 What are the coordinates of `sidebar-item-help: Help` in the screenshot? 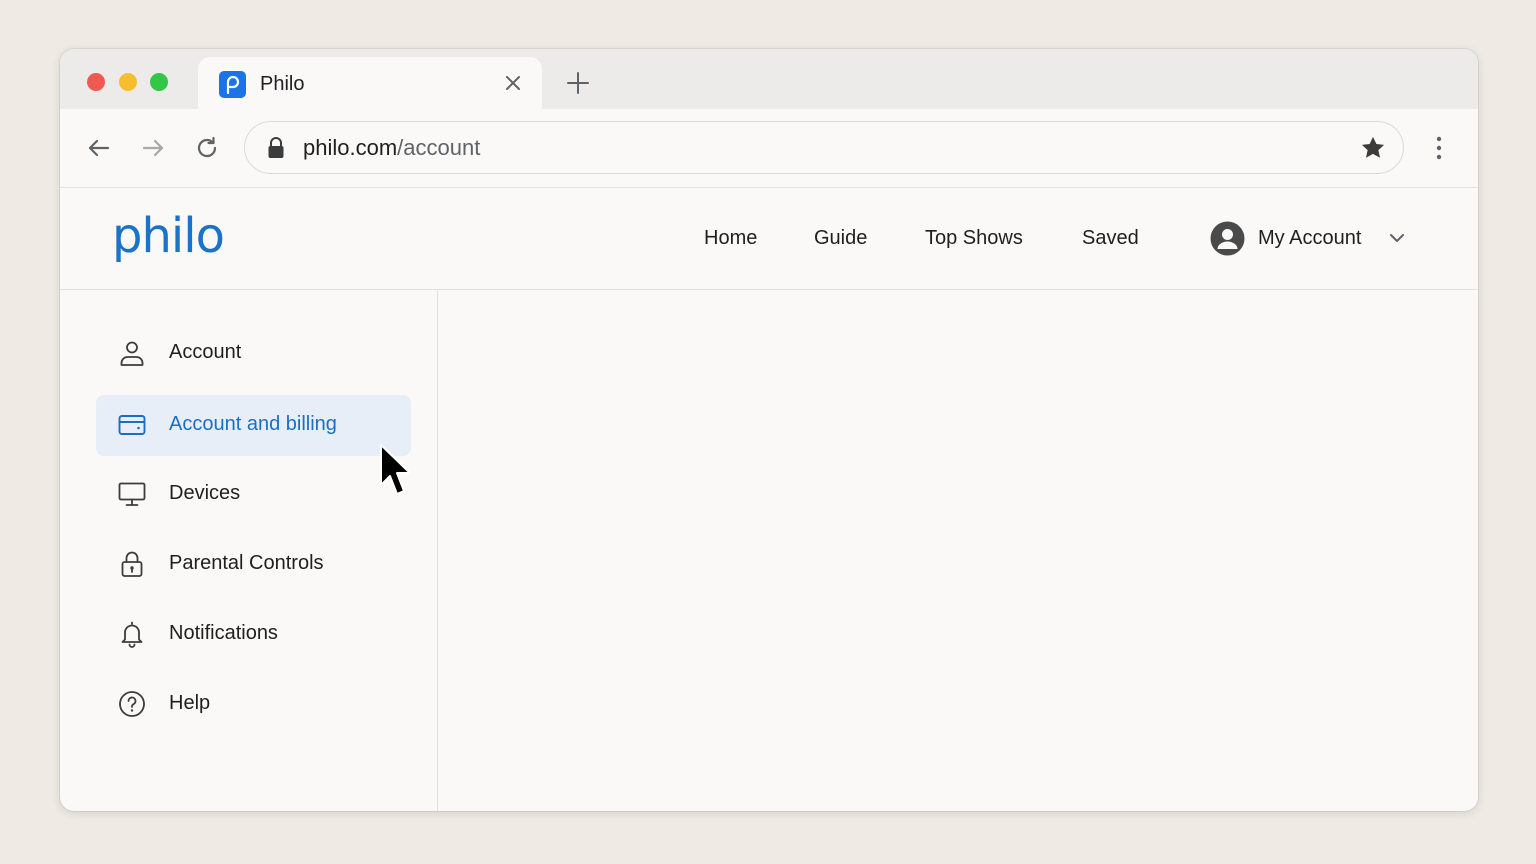 It's located at (253, 704).